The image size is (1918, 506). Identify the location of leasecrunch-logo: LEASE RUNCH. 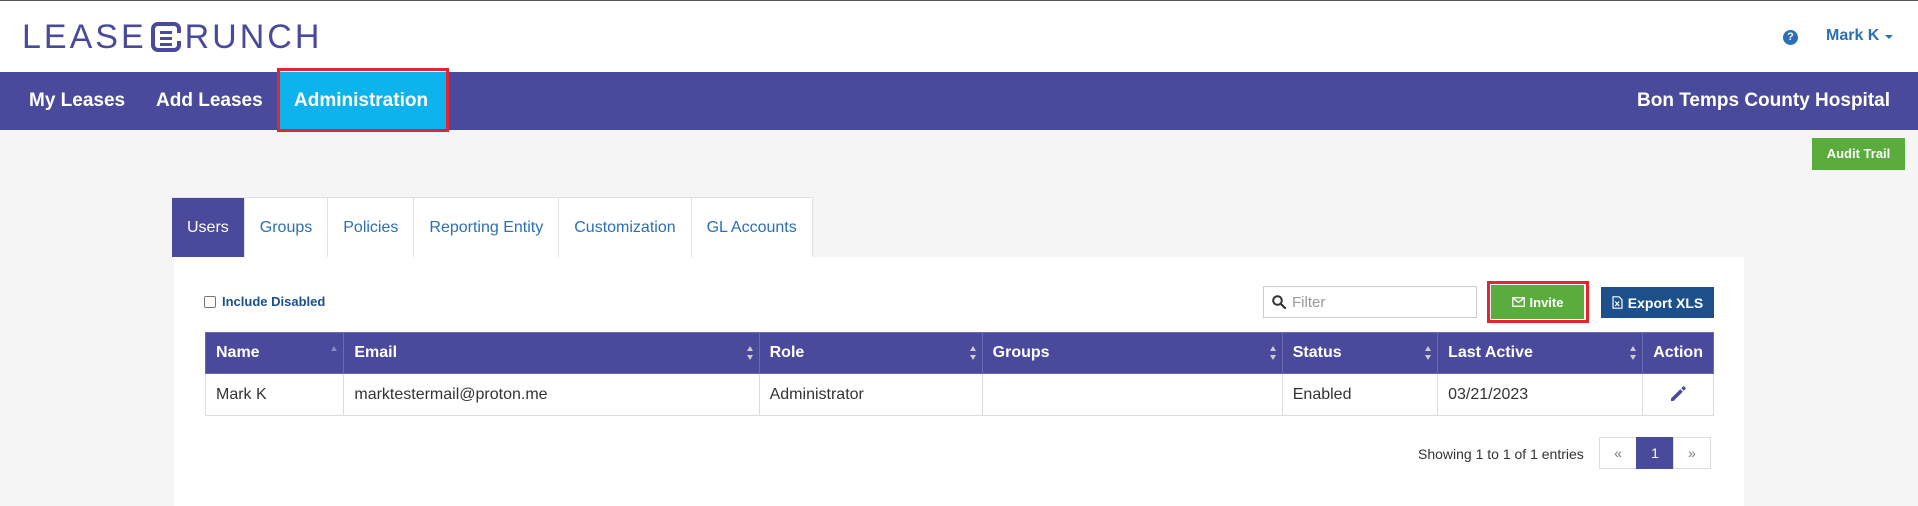
(172, 37).